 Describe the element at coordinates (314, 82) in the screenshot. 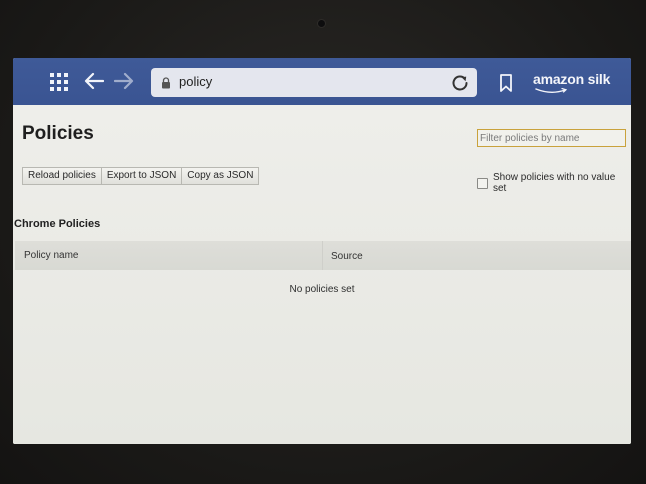

I see `address-bar: policy` at that location.